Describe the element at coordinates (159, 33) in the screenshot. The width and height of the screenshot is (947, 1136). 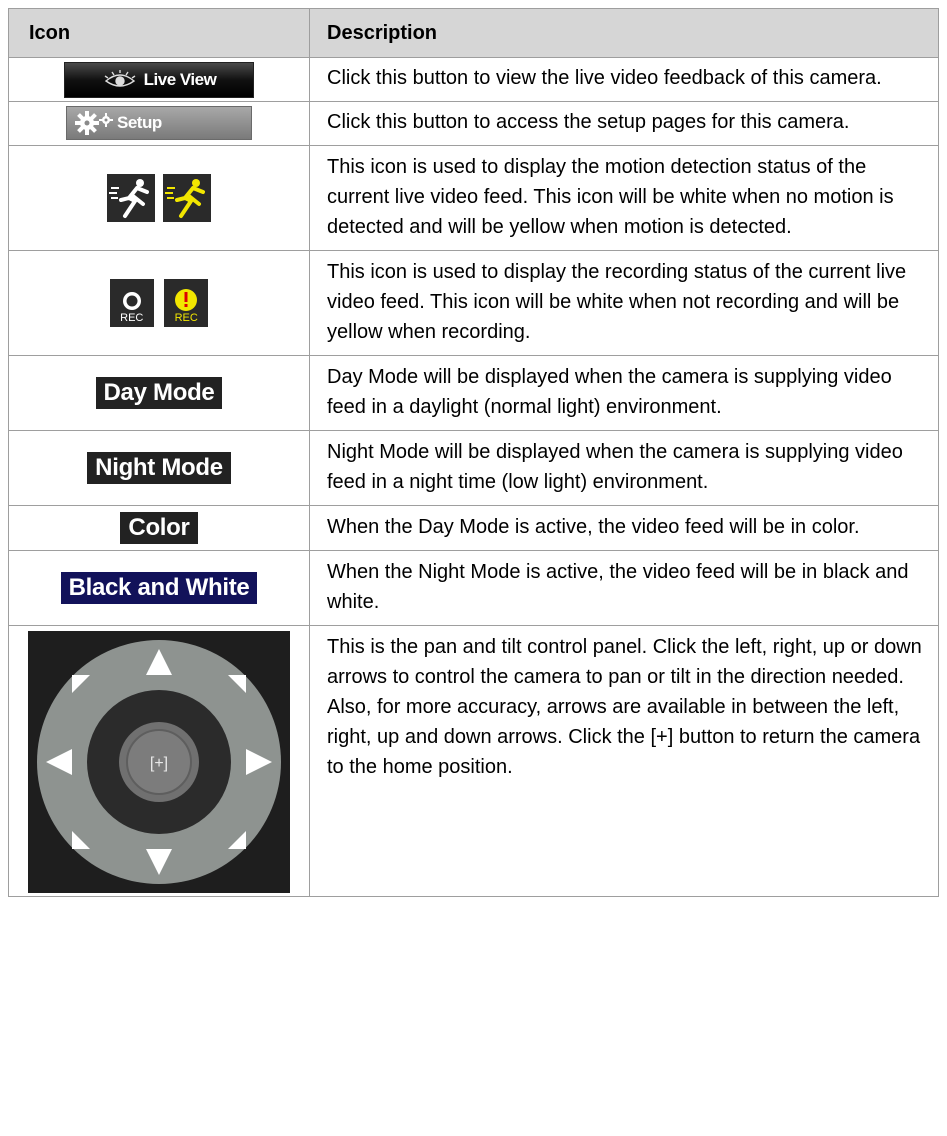
I see `icon-column-header: Icon` at that location.